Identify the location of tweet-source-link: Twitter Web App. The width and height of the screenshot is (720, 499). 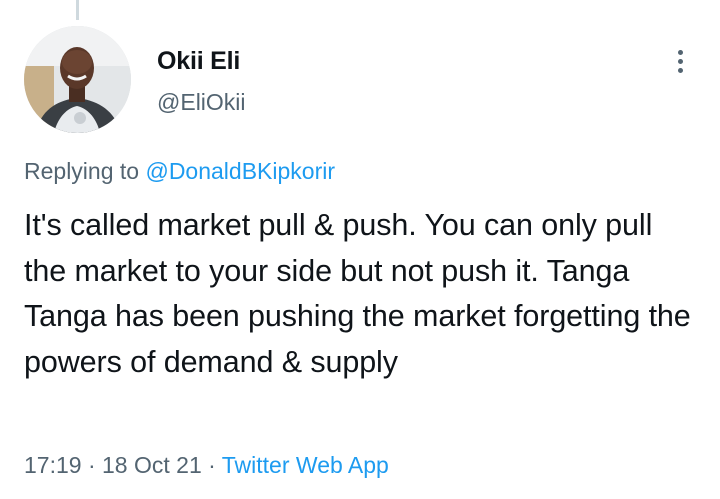
(305, 465).